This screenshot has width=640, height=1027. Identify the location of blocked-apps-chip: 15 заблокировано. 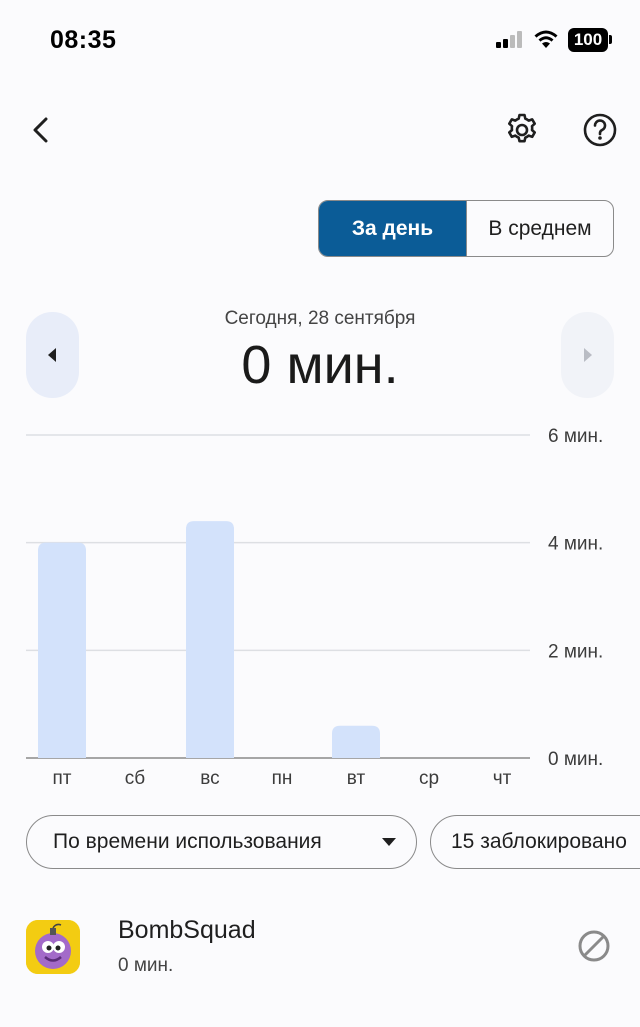
(535, 842).